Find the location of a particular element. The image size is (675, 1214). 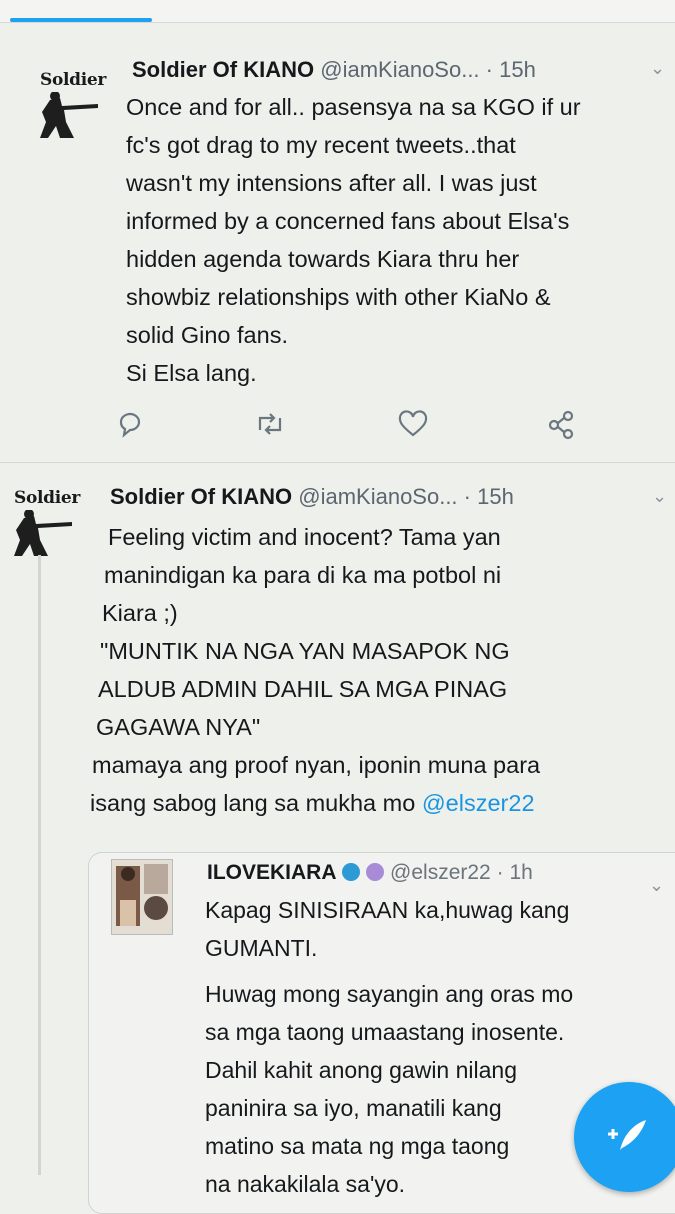

quote-line: sa mga taong umaastang inosente. is located at coordinates (385, 1032).